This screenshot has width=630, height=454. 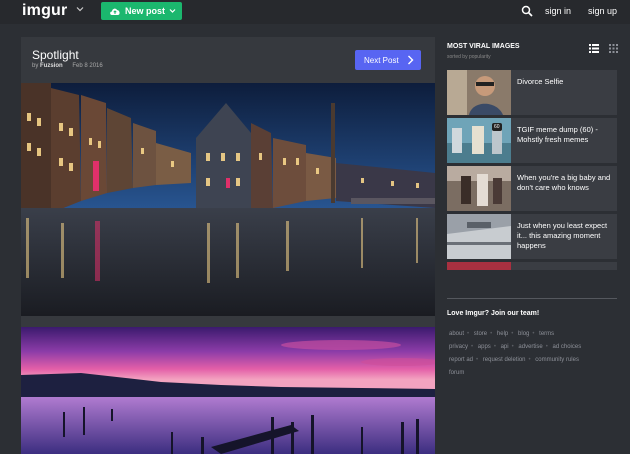 I want to click on post-title: Spotlight, so click(x=55, y=55).